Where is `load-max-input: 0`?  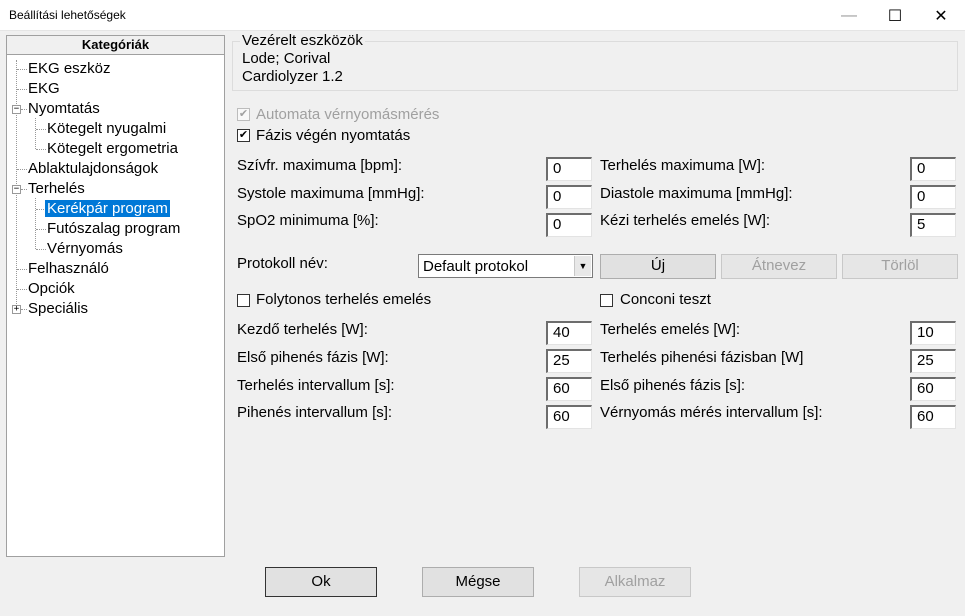
load-max-input: 0 is located at coordinates (933, 169).